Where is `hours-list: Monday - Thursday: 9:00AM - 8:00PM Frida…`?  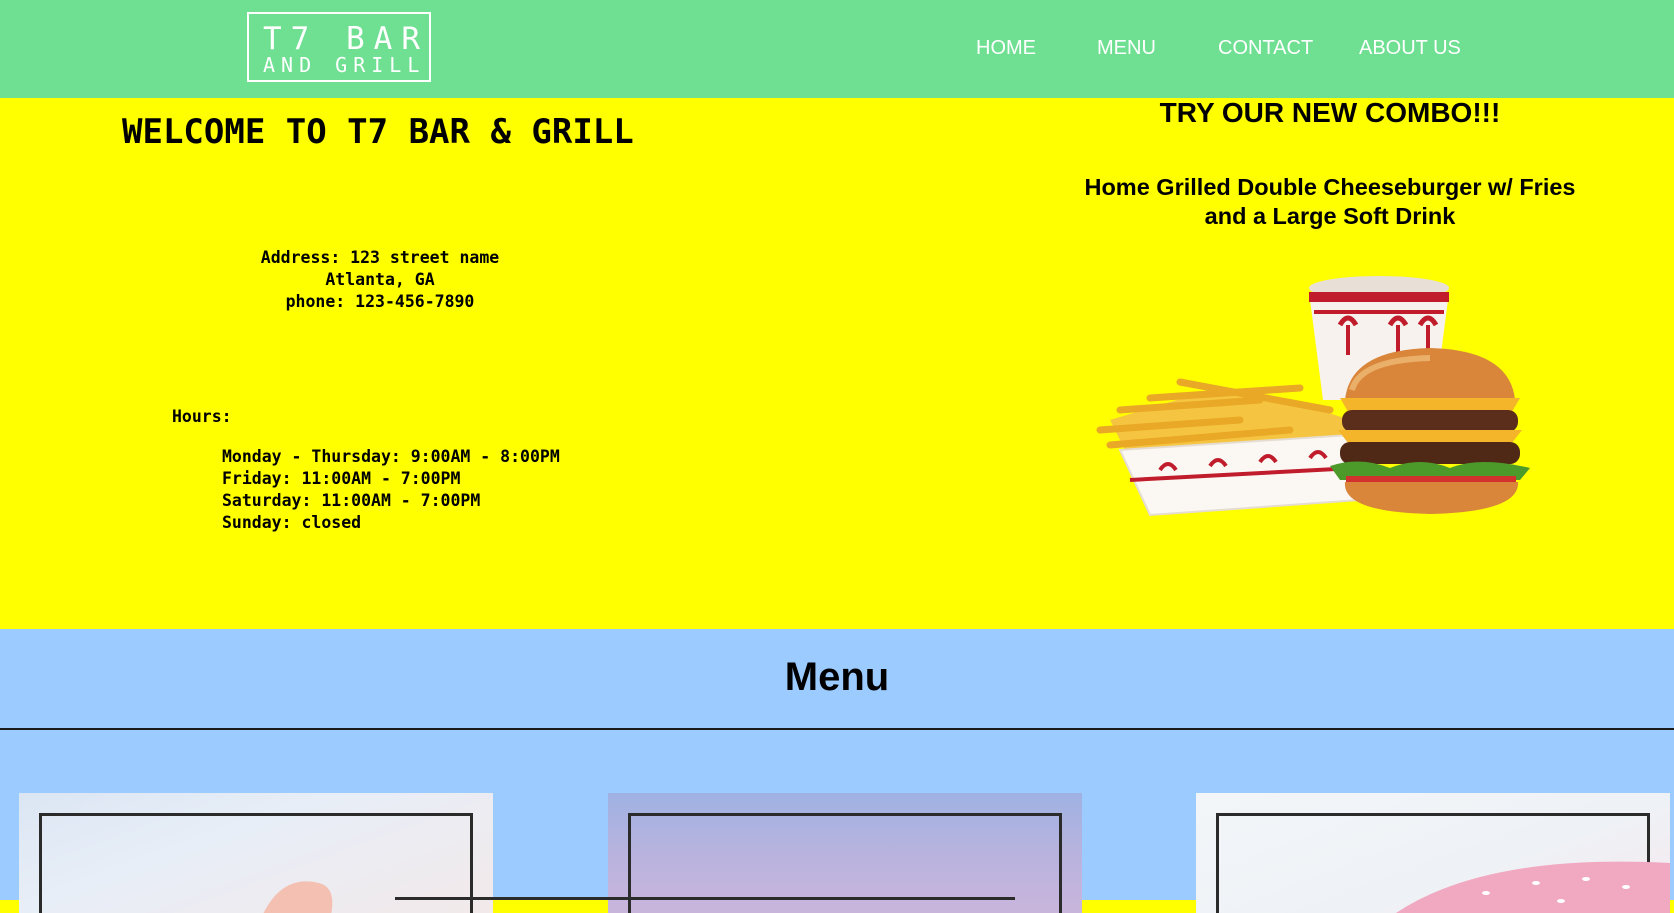 hours-list: Monday - Thursday: 9:00AM - 8:00PM Frida… is located at coordinates (391, 490).